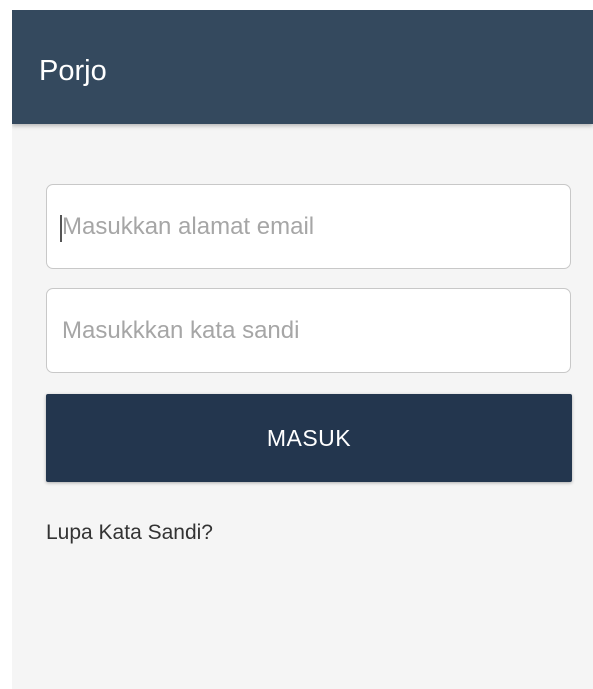  Describe the element at coordinates (308, 330) in the screenshot. I see `password-field` at that location.